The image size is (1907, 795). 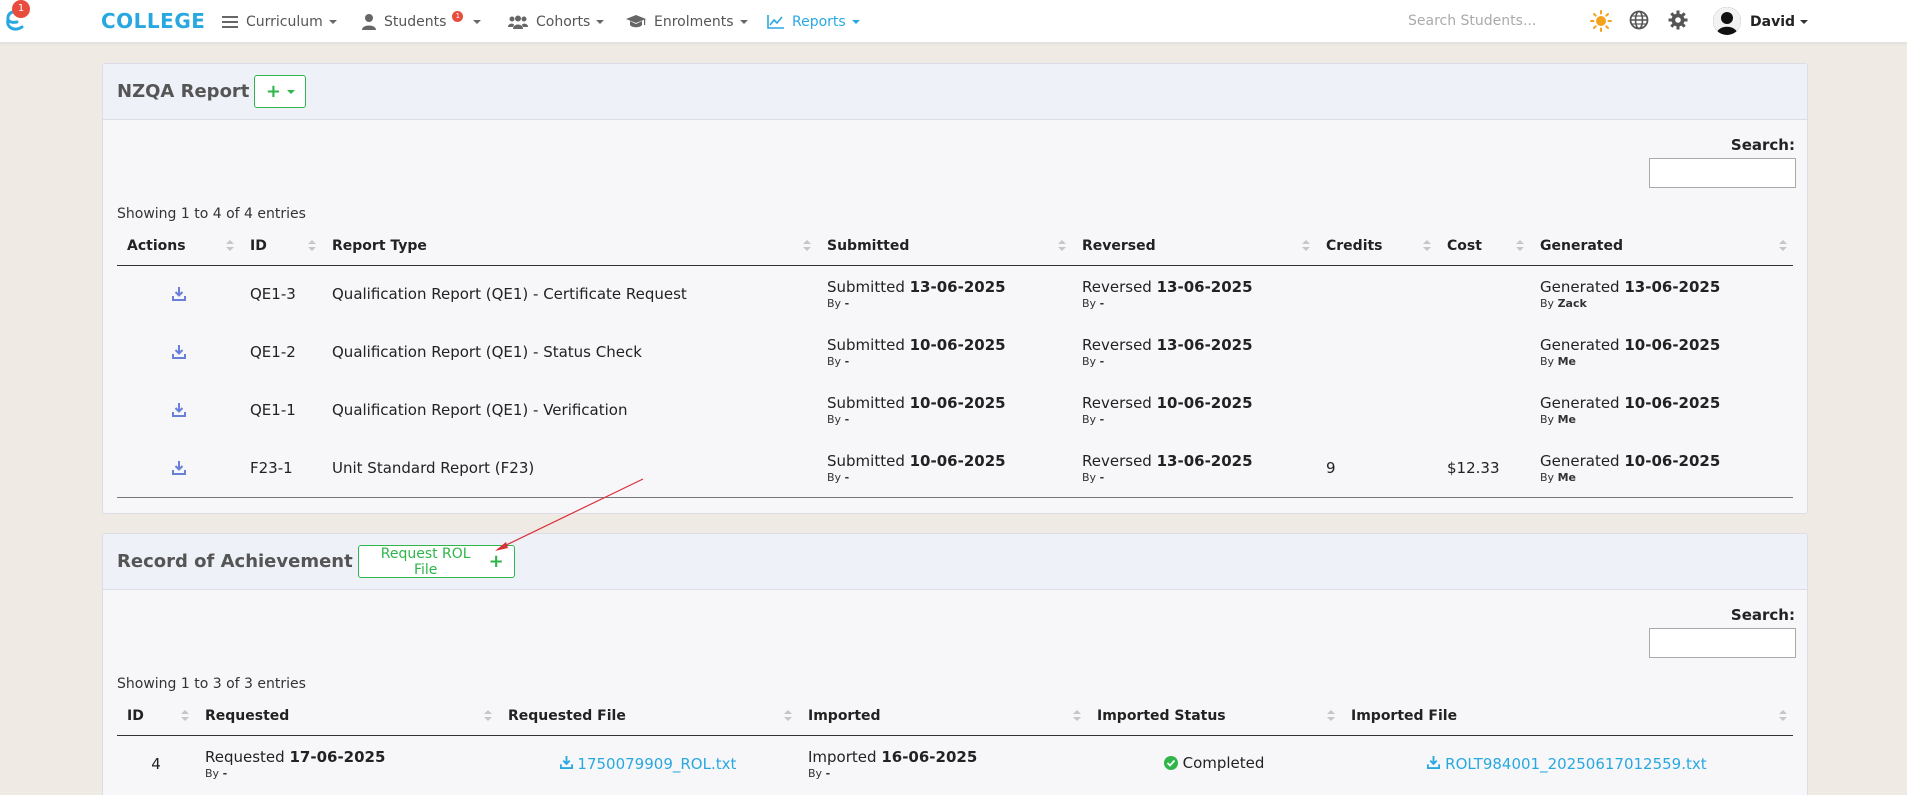 What do you see at coordinates (819, 21) in the screenshot?
I see `nav-reports-label: Reports` at bounding box center [819, 21].